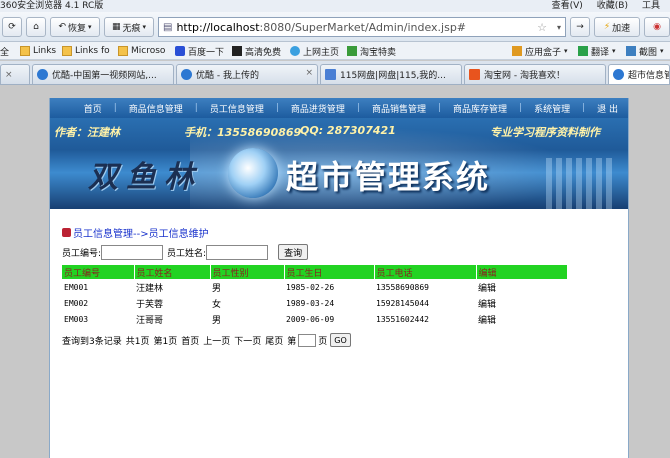 Image resolution: width=670 pixels, height=458 pixels. What do you see at coordinates (237, 108) in the screenshot?
I see `menu-employees: 员工信息管理` at bounding box center [237, 108].